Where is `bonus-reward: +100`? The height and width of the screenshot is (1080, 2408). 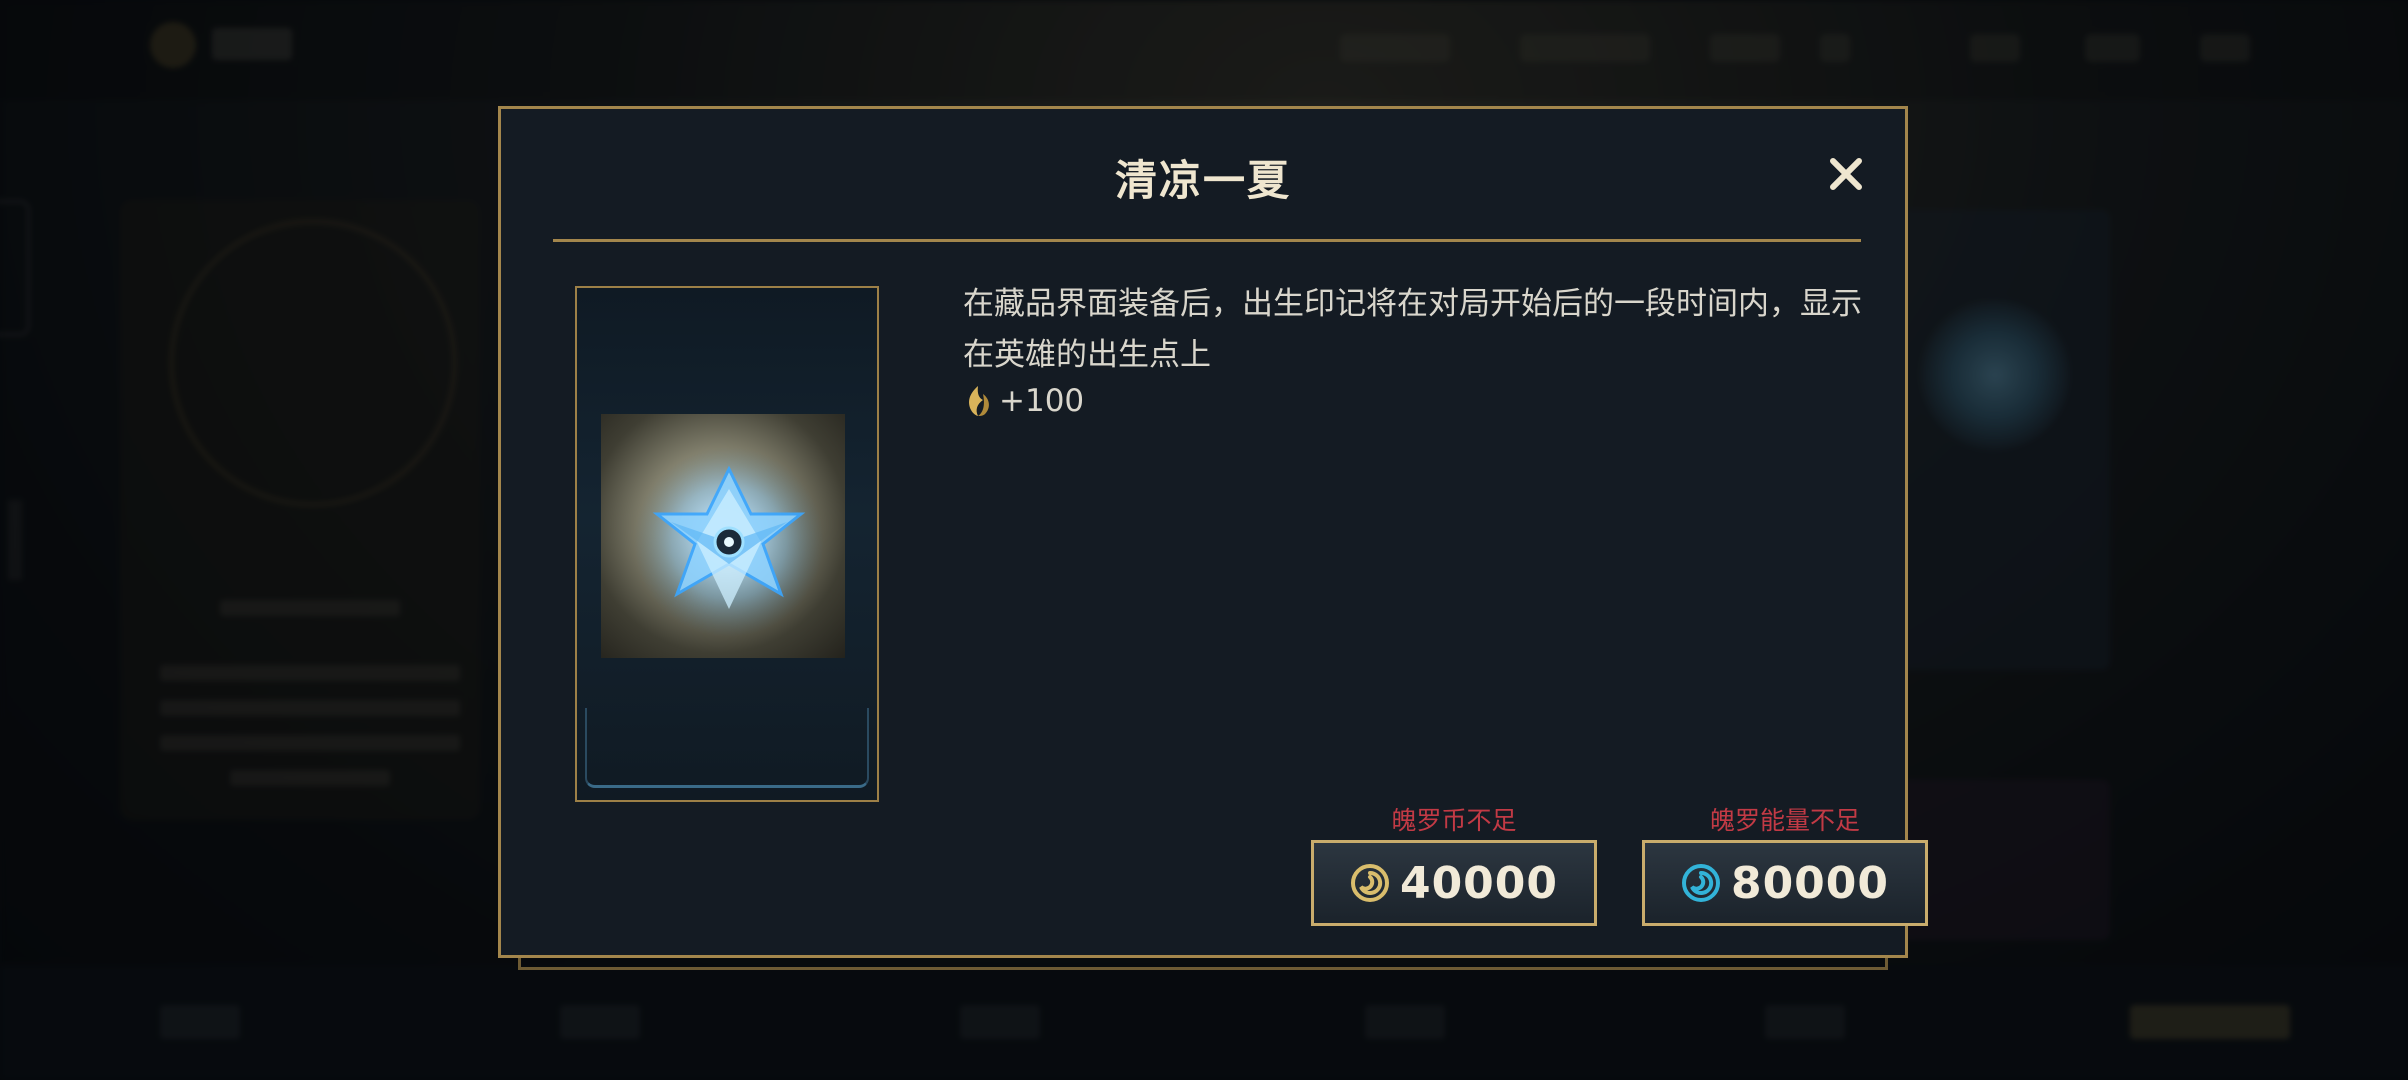
bonus-reward: +100 is located at coordinates (1023, 401).